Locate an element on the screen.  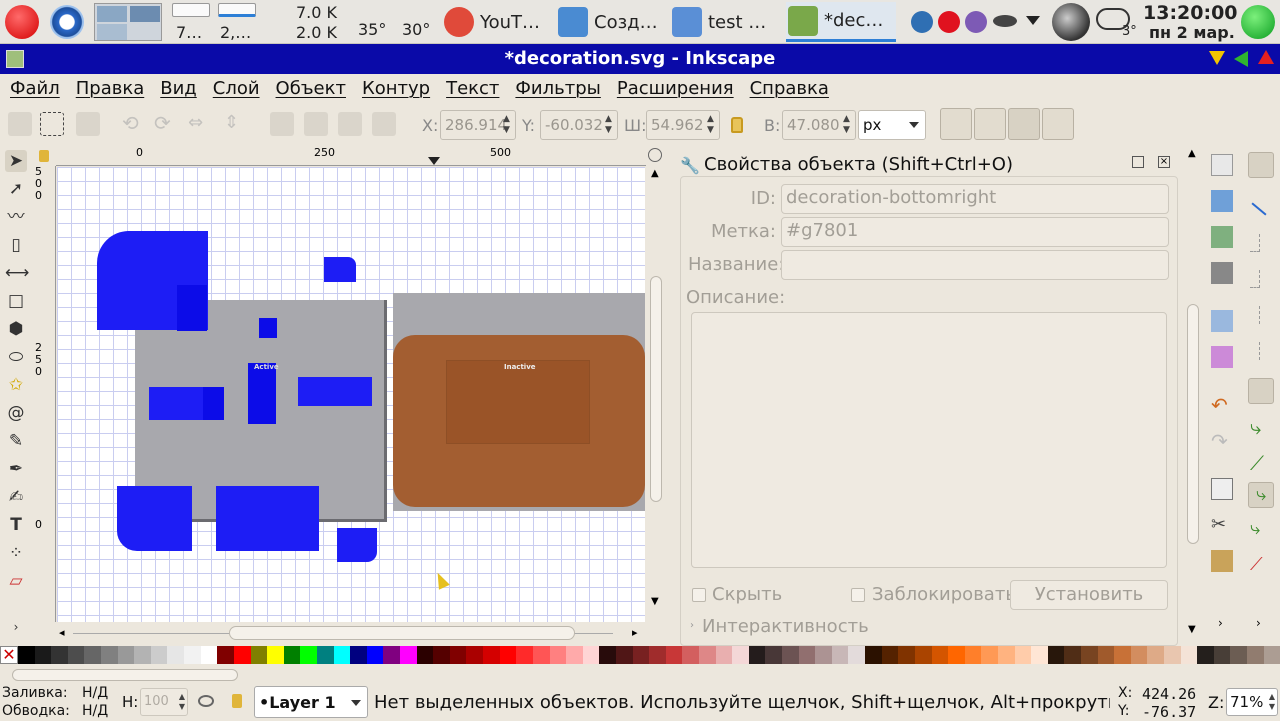
maximize-icon is located at coordinates (1241, 59).